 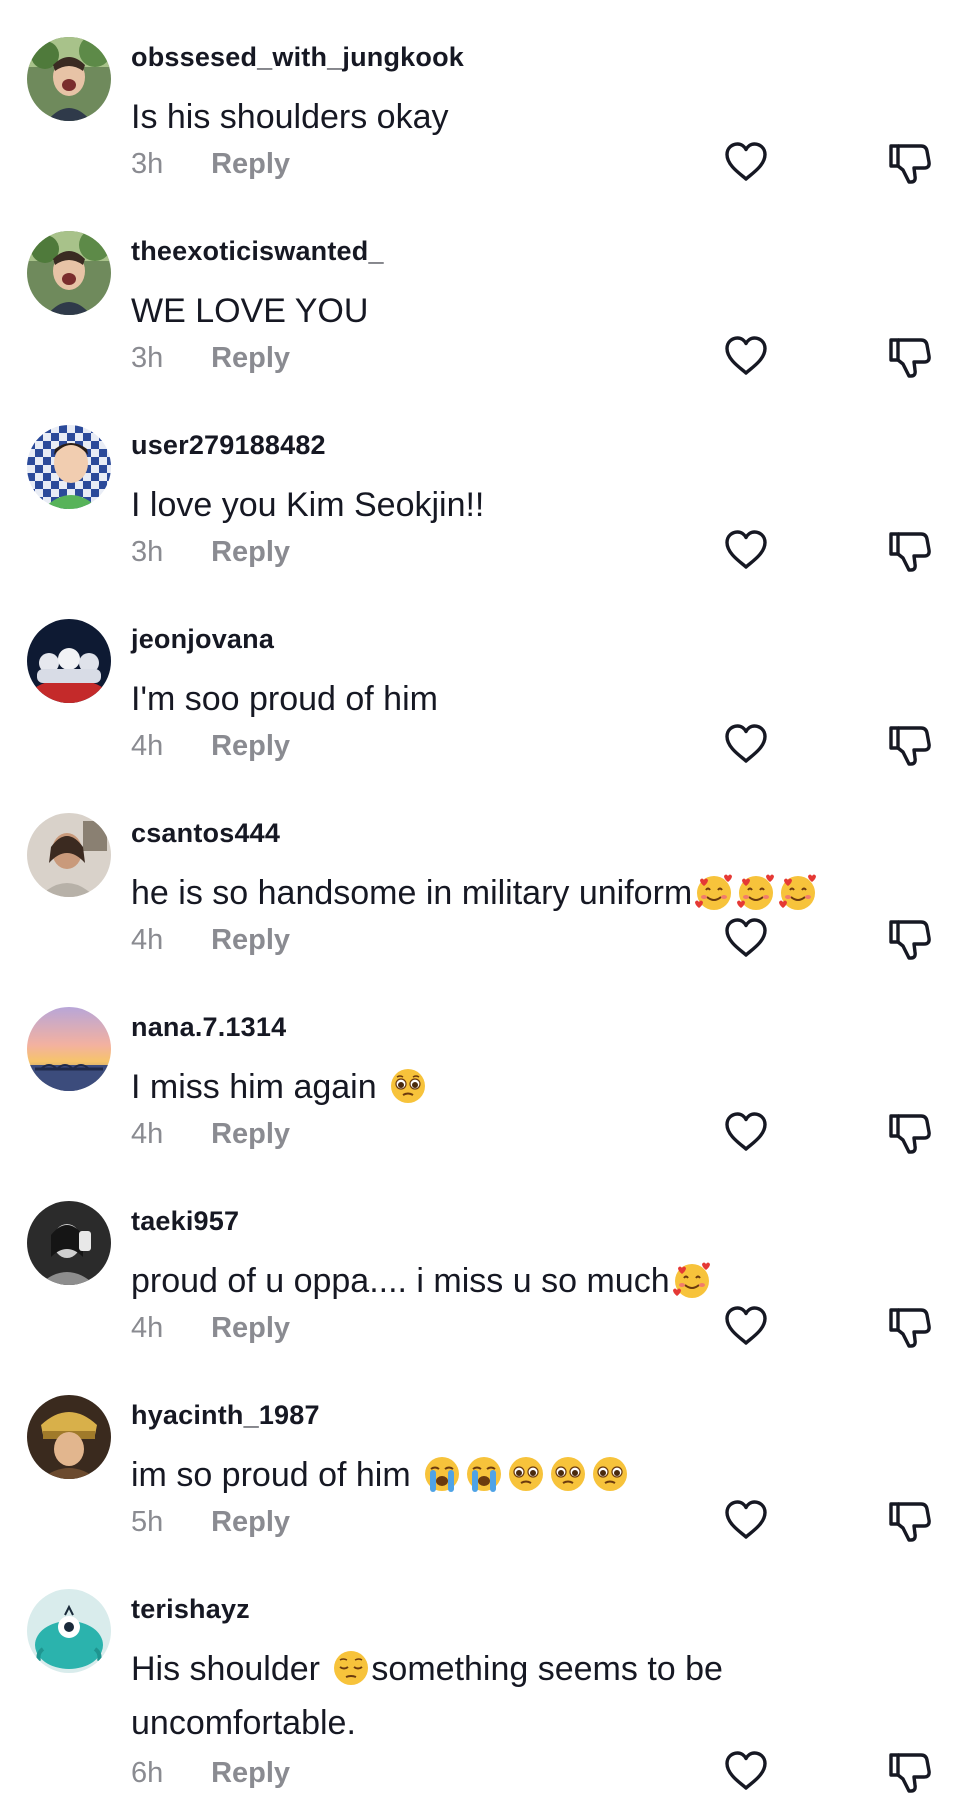 What do you see at coordinates (225, 1415) in the screenshot?
I see `comment-username: hyacinth_1987` at bounding box center [225, 1415].